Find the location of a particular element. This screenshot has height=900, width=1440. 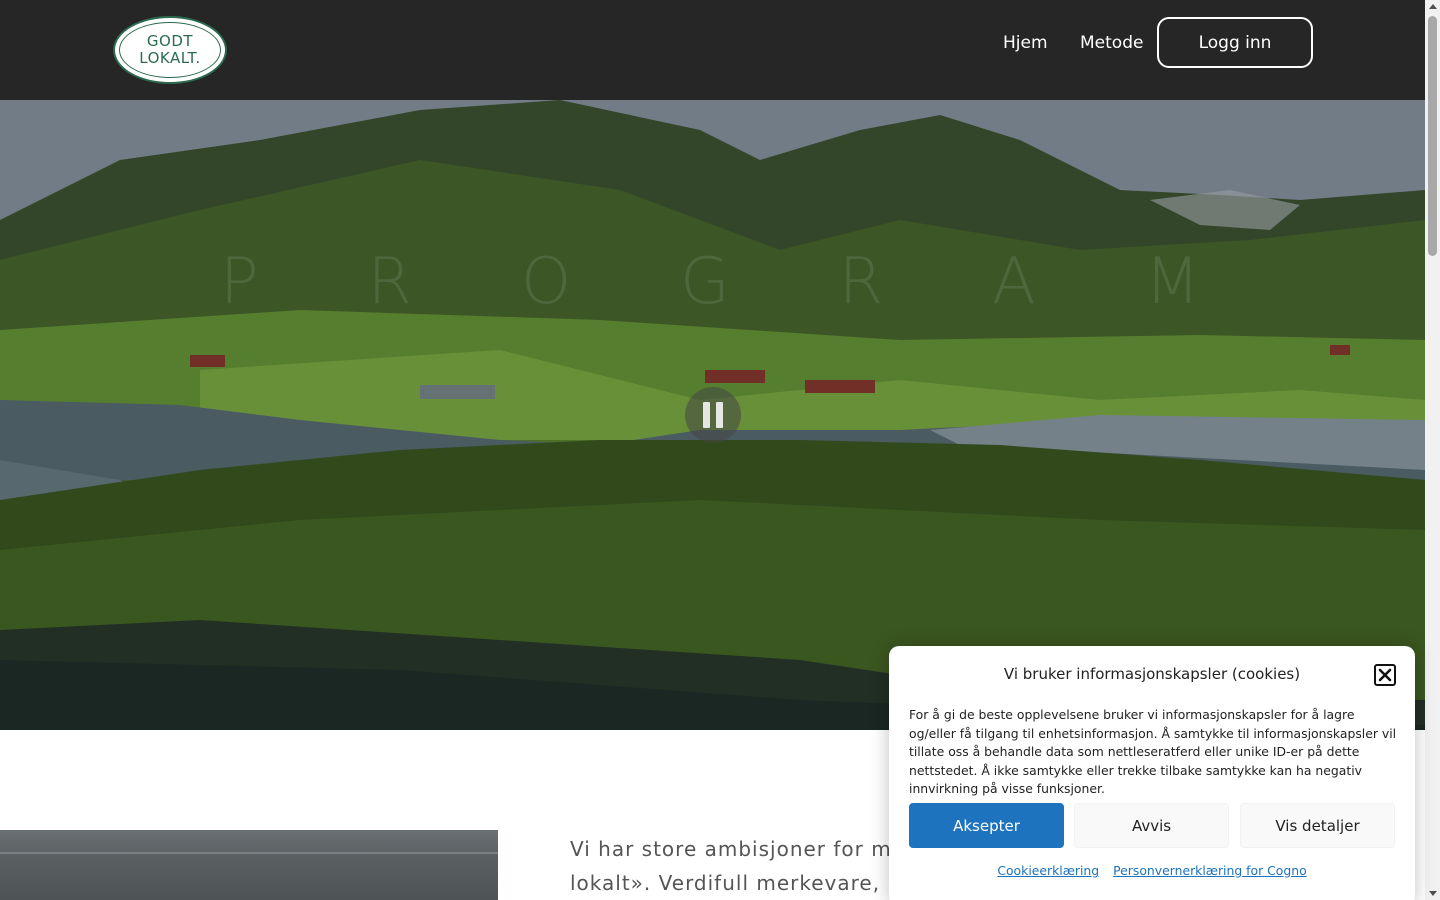

pause-button is located at coordinates (713, 415).